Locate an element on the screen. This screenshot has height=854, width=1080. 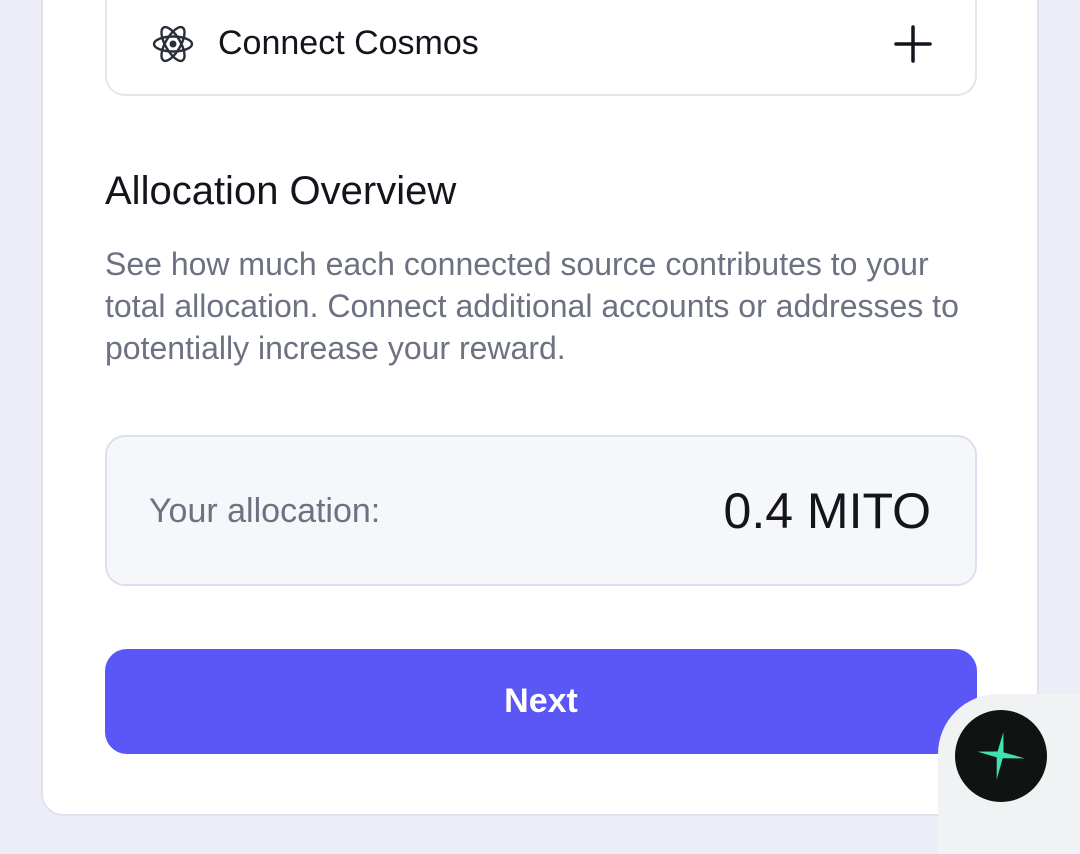
cosmos-atom-icon is located at coordinates (173, 44).